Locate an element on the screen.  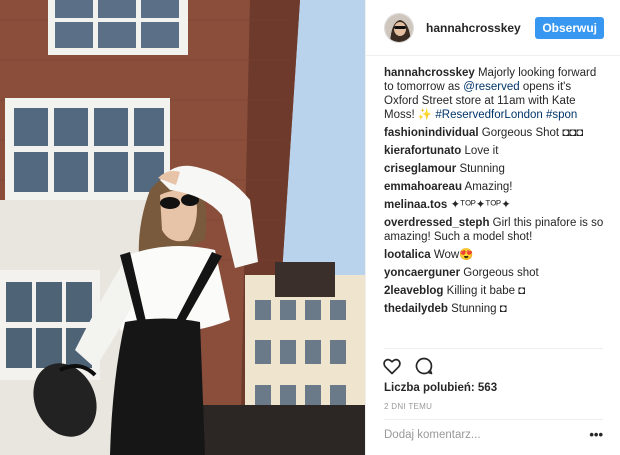
post-header: hannahcrosskey Obserwuj is located at coordinates (493, 28).